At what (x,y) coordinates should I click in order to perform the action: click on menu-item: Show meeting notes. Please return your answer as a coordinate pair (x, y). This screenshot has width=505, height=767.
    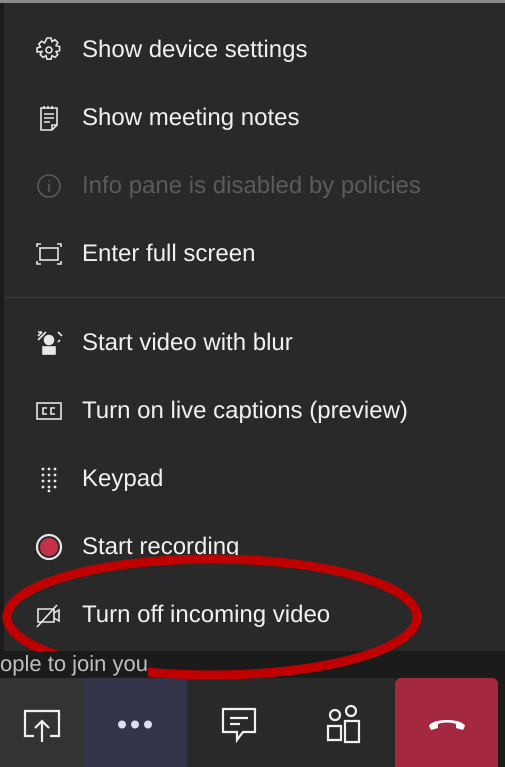
    Looking at the image, I should click on (254, 118).